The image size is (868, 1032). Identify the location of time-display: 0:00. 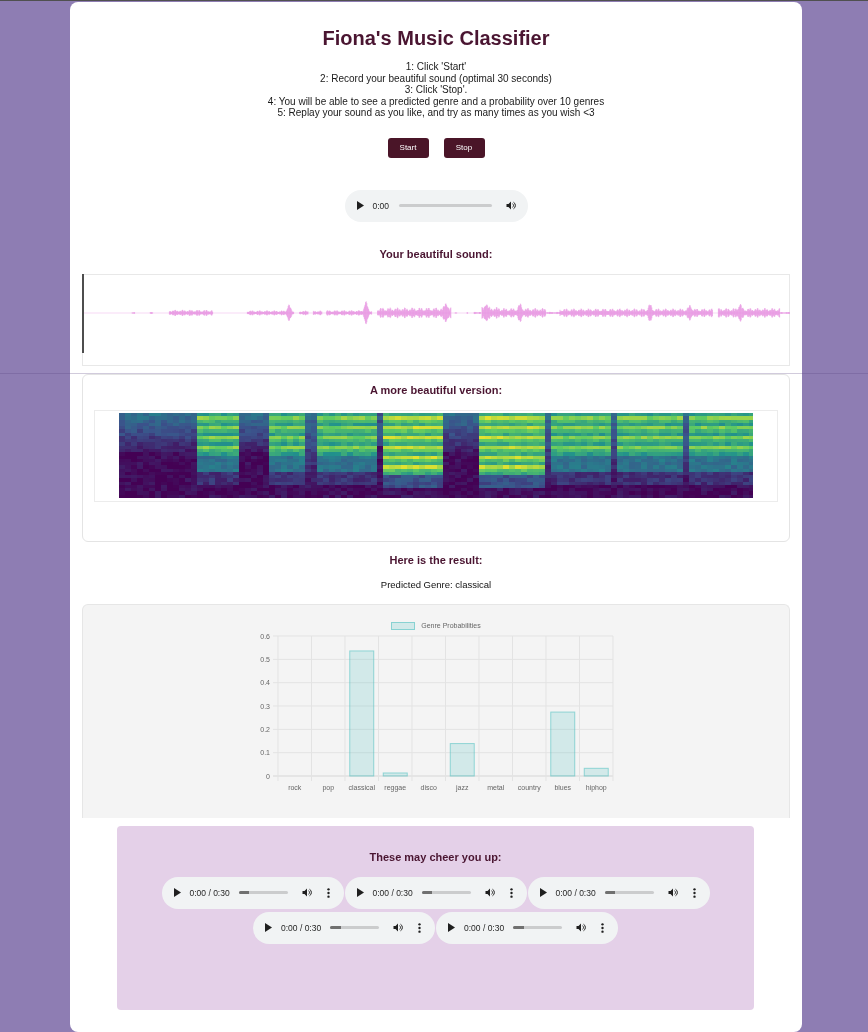
(381, 205).